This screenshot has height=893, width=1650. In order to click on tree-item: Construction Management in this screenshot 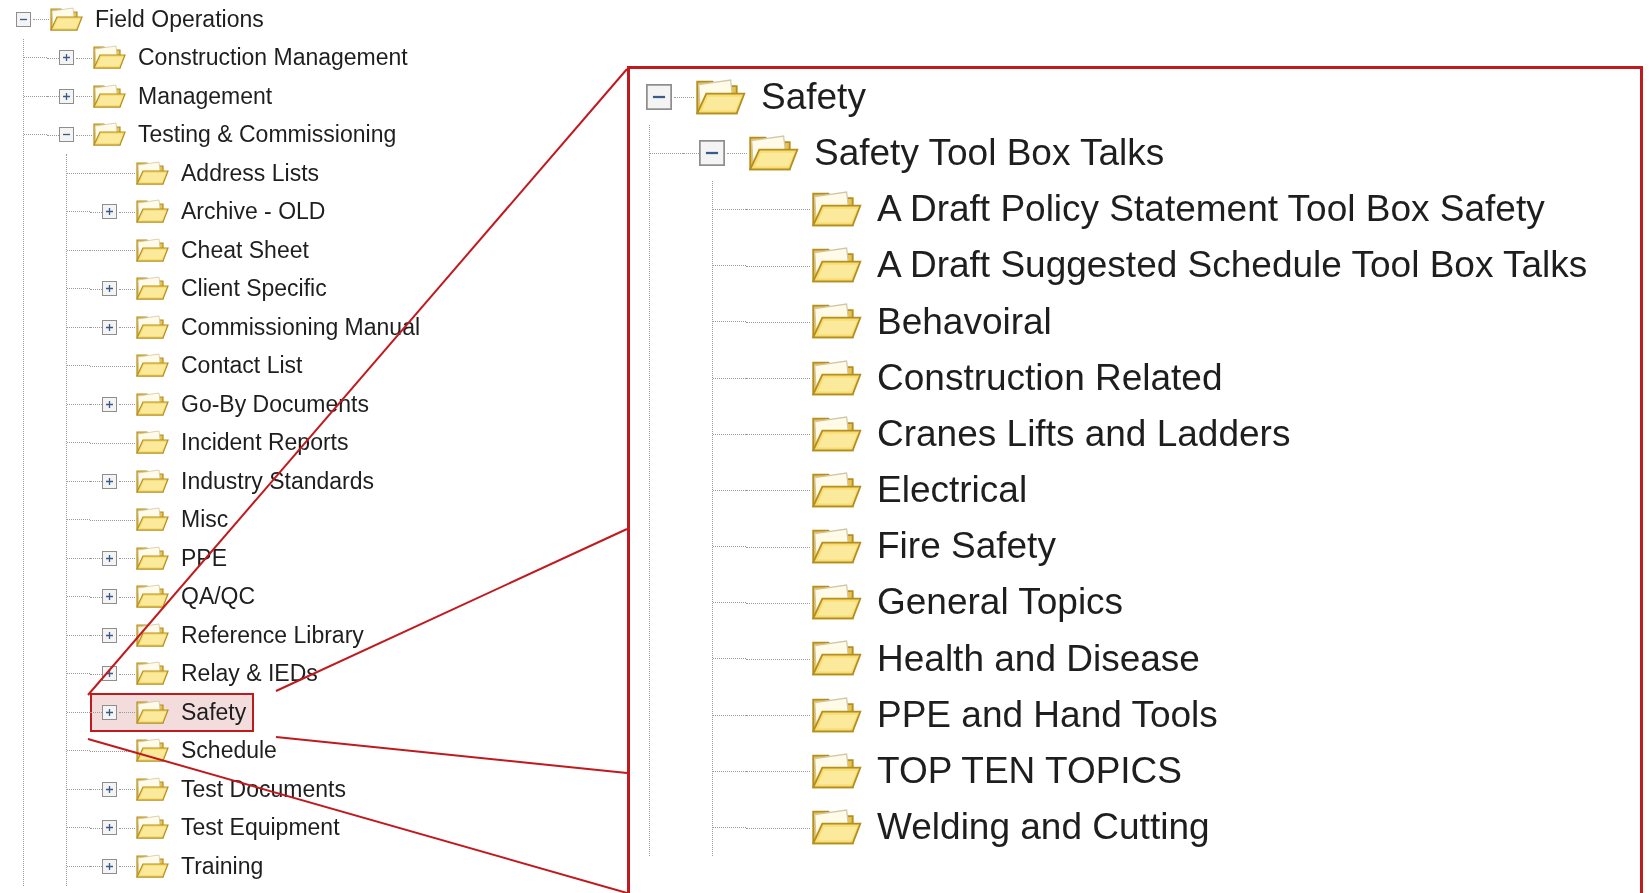, I will do `click(273, 58)`.